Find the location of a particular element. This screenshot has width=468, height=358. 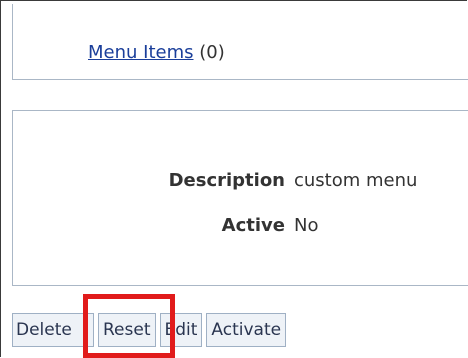

action-button-bar: Delete Reset Edit Activate is located at coordinates (149, 330).